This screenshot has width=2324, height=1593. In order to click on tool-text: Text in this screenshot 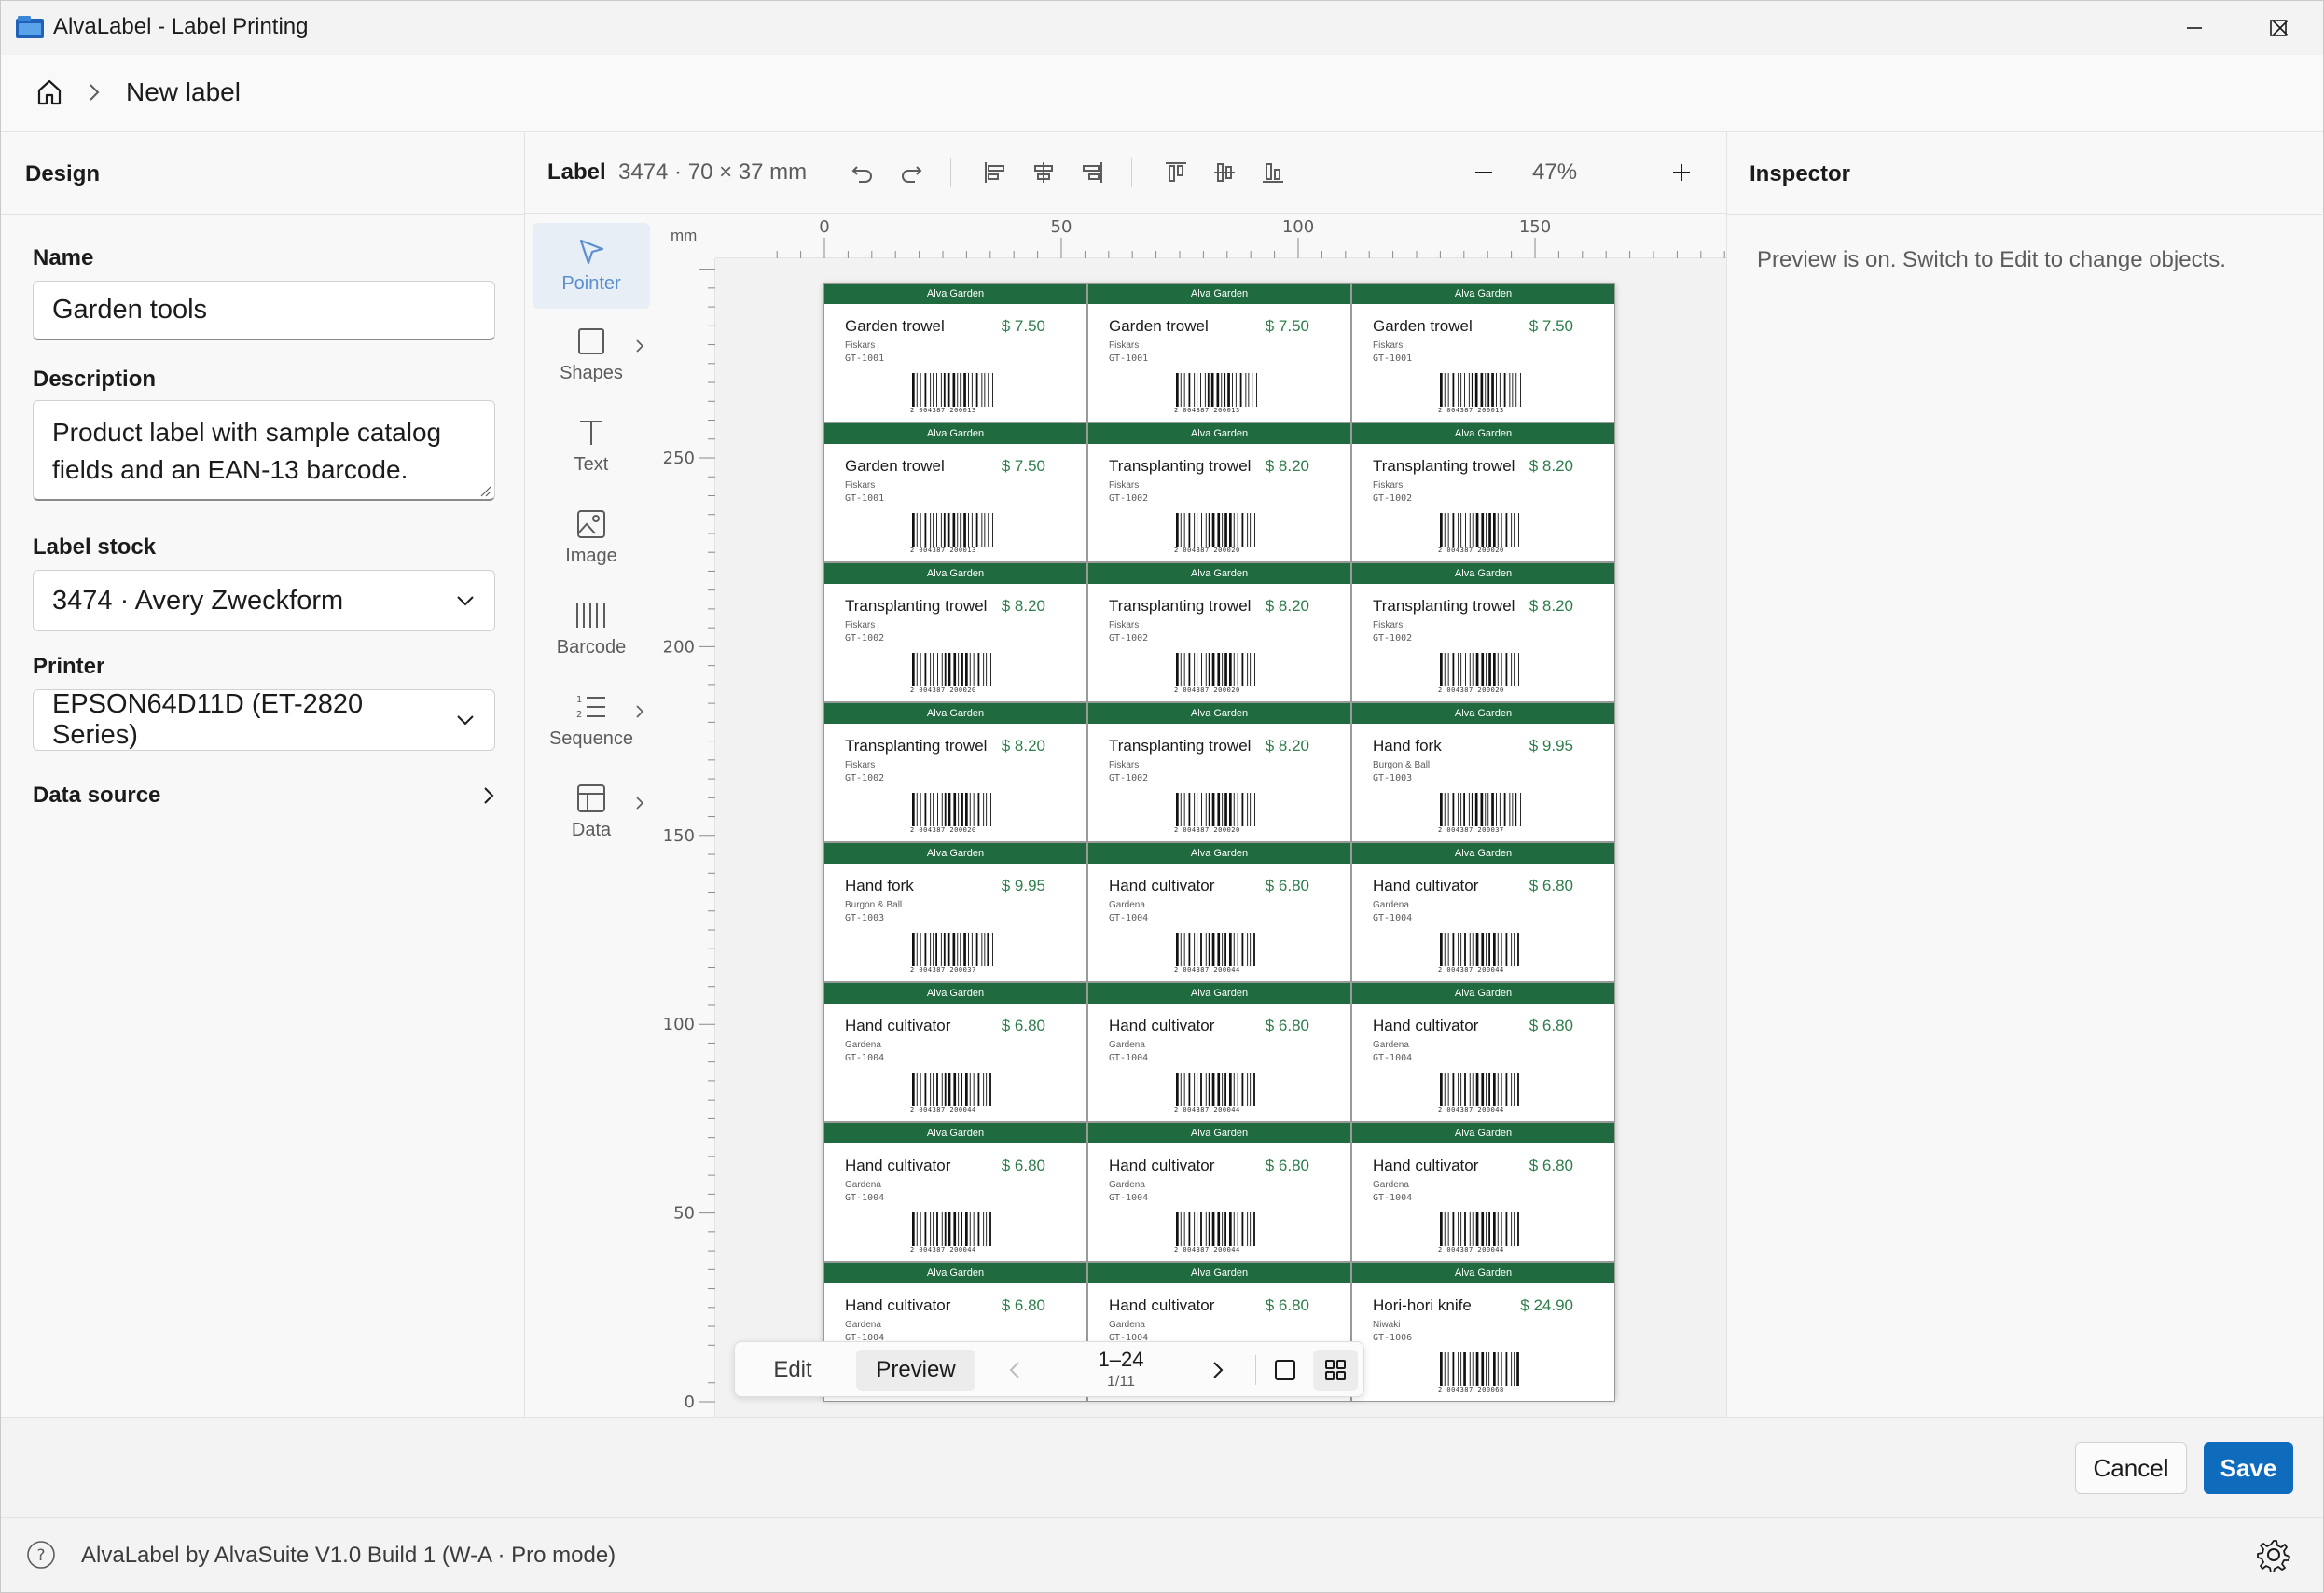, I will do `click(591, 447)`.